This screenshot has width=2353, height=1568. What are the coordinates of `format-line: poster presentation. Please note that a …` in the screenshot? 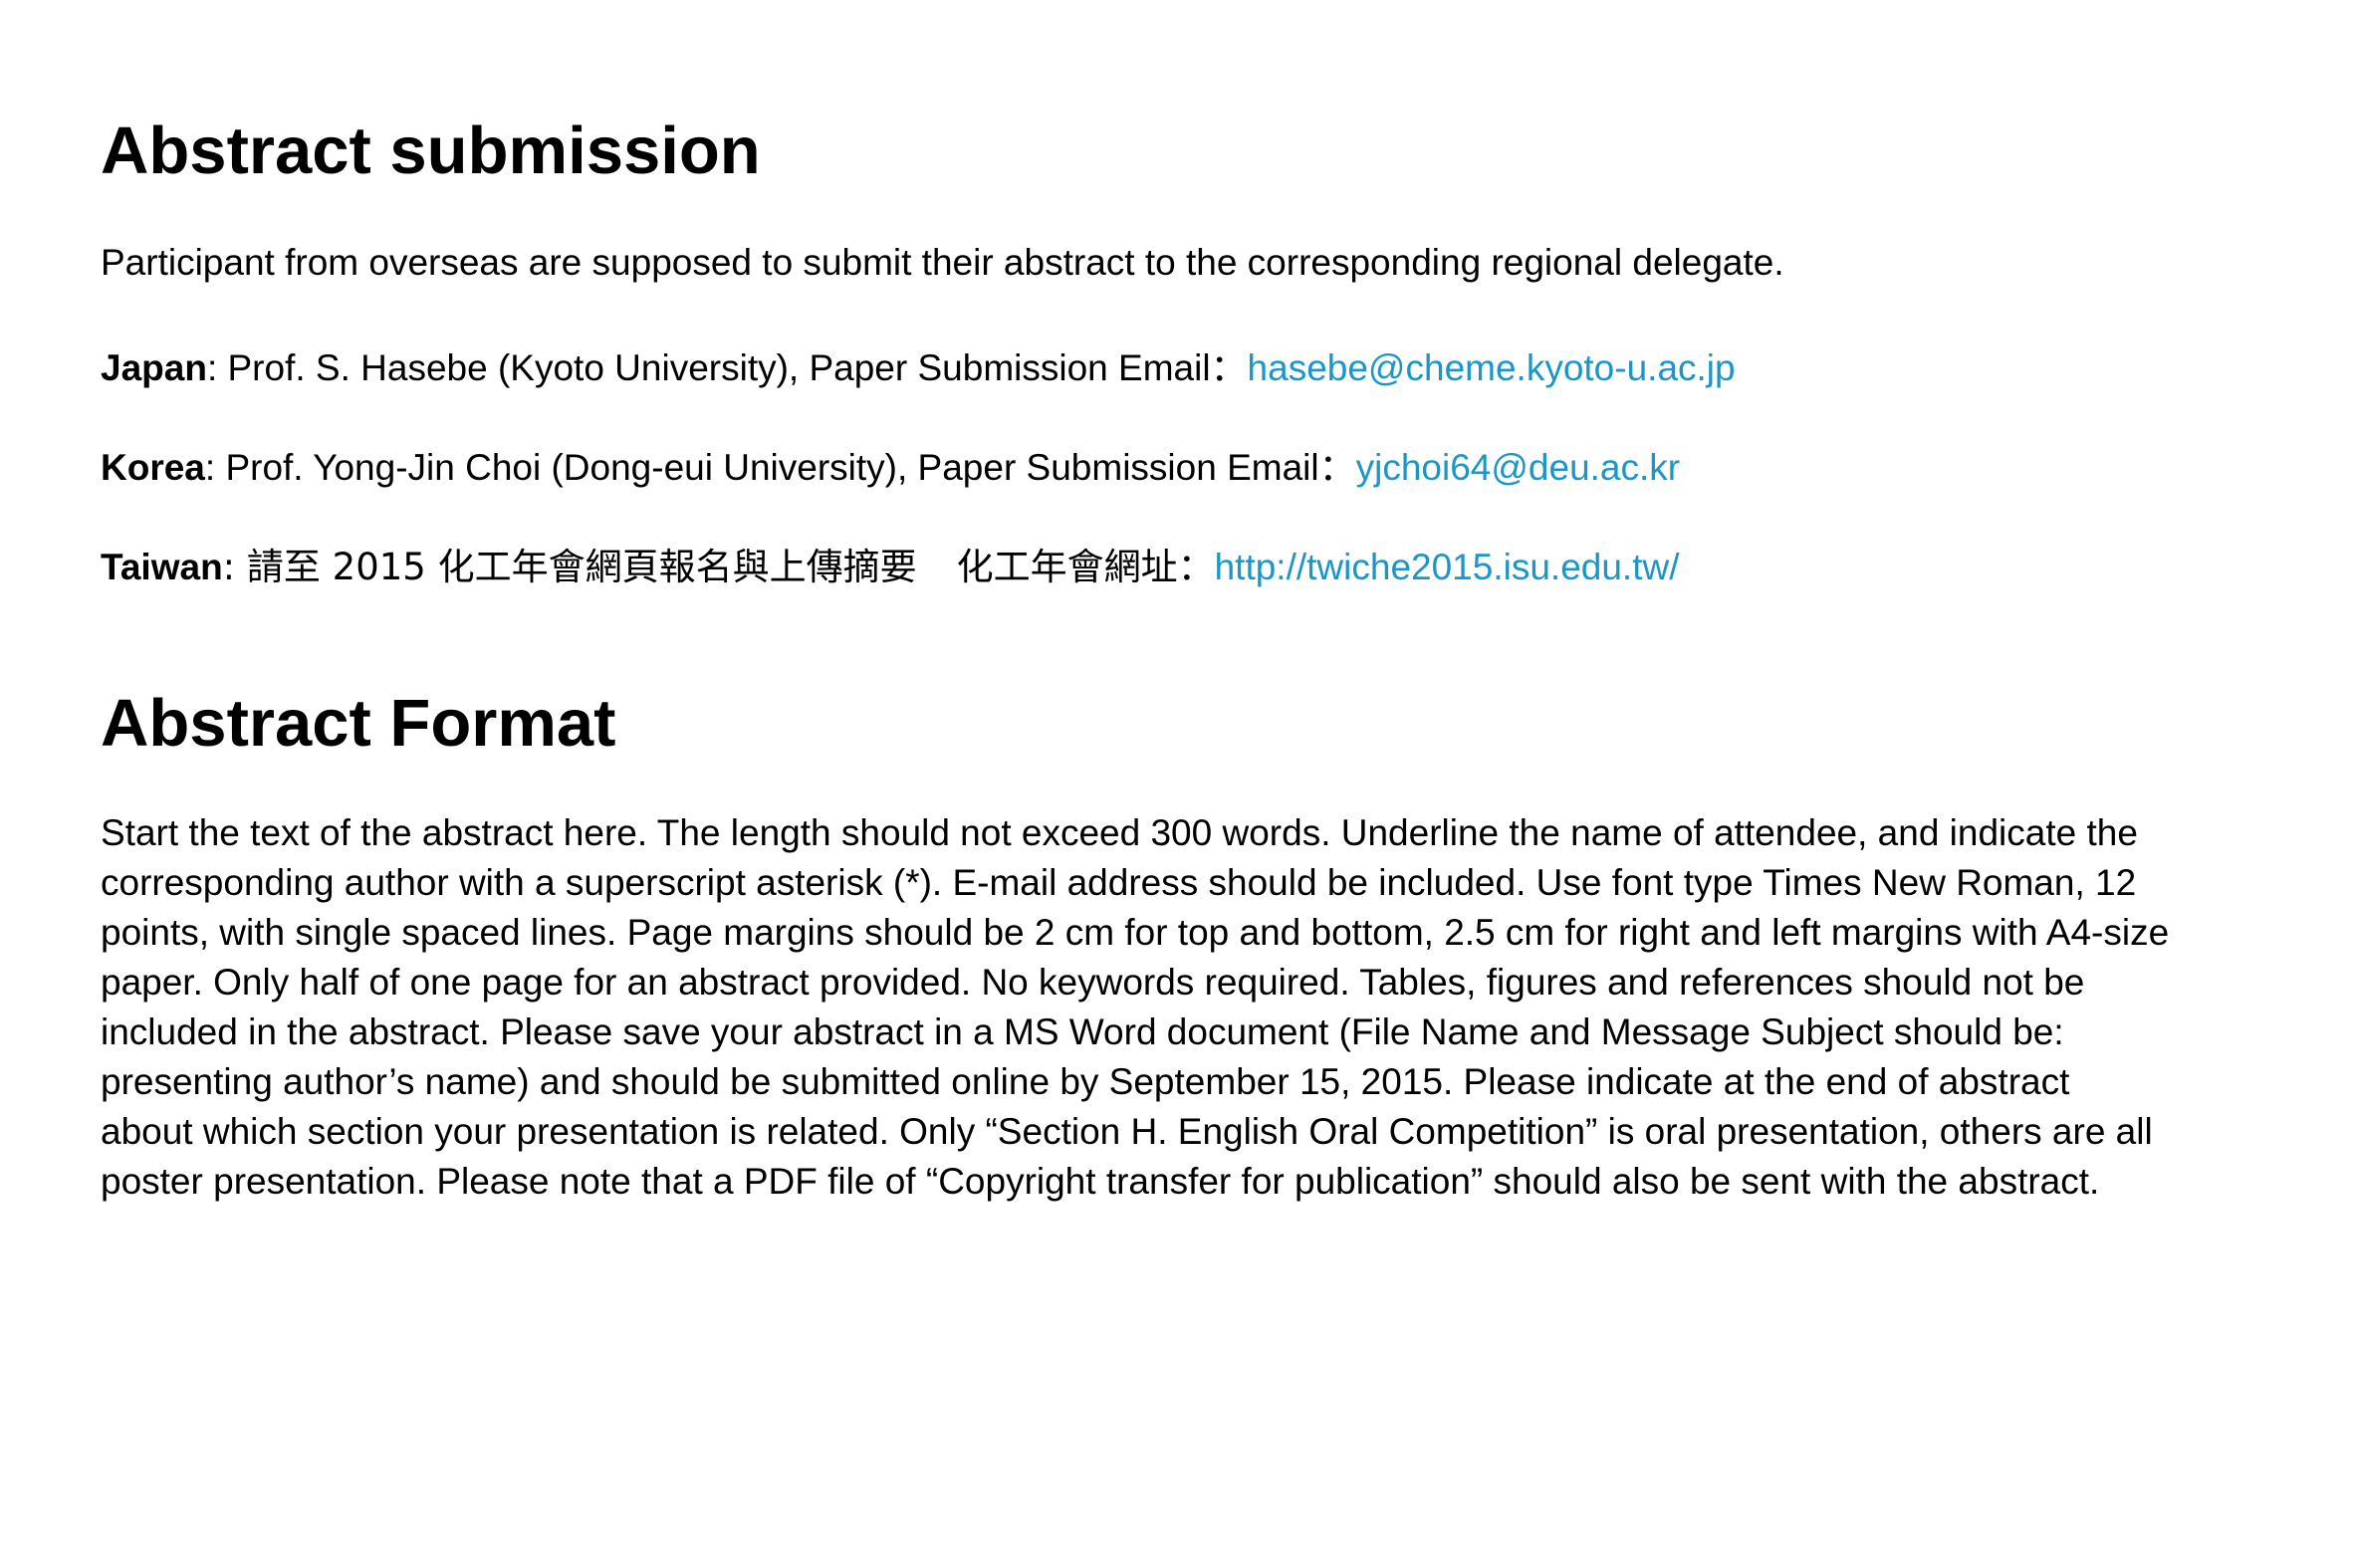 It's located at (1101, 1181).